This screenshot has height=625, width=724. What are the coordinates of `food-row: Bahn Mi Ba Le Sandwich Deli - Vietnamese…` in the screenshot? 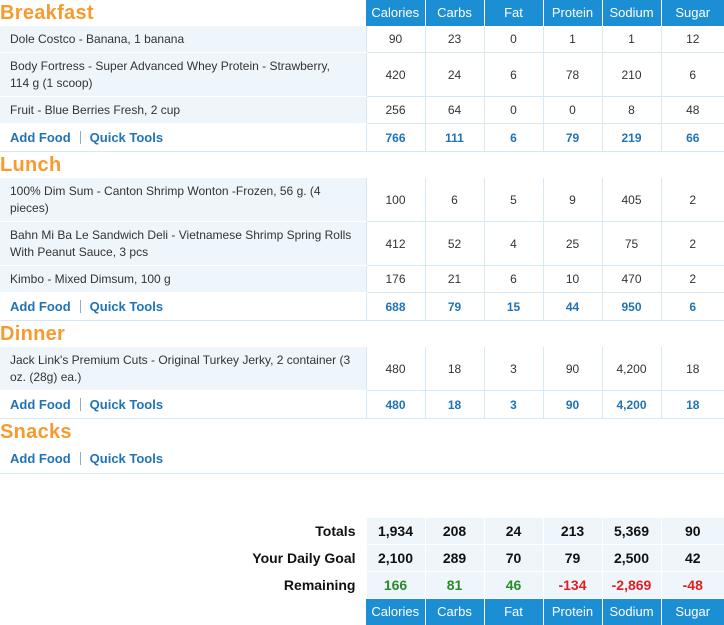 It's located at (362, 244).